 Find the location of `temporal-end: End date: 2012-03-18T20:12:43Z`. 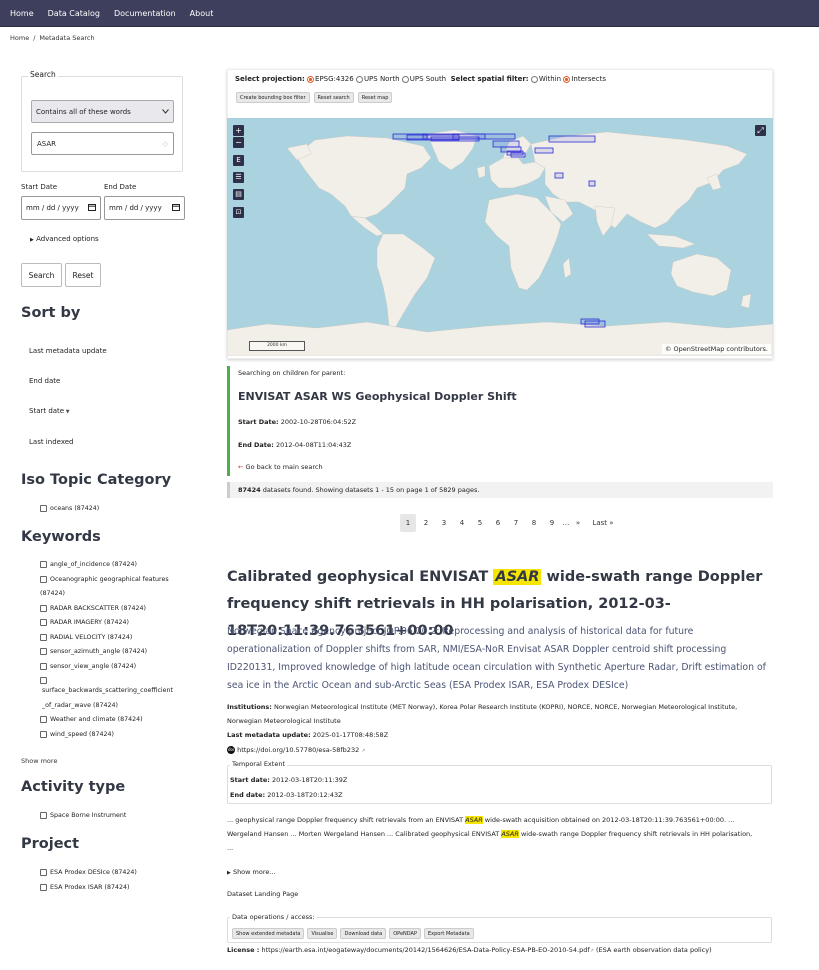

temporal-end: End date: 2012-03-18T20:12:43Z is located at coordinates (286, 795).